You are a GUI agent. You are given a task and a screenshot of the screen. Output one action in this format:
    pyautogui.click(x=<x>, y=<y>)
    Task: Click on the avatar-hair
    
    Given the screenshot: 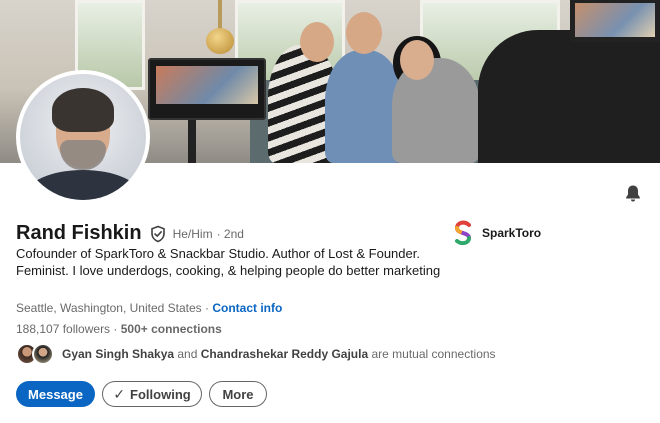 What is the action you would take?
    pyautogui.click(x=83, y=110)
    